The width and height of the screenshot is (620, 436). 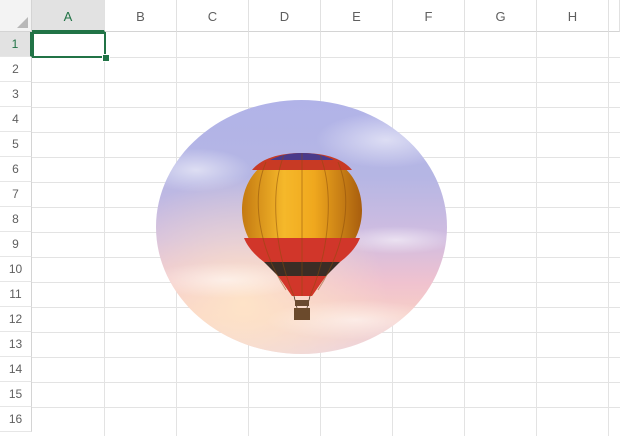 What do you see at coordinates (501, 16) in the screenshot?
I see `column-header-g: G` at bounding box center [501, 16].